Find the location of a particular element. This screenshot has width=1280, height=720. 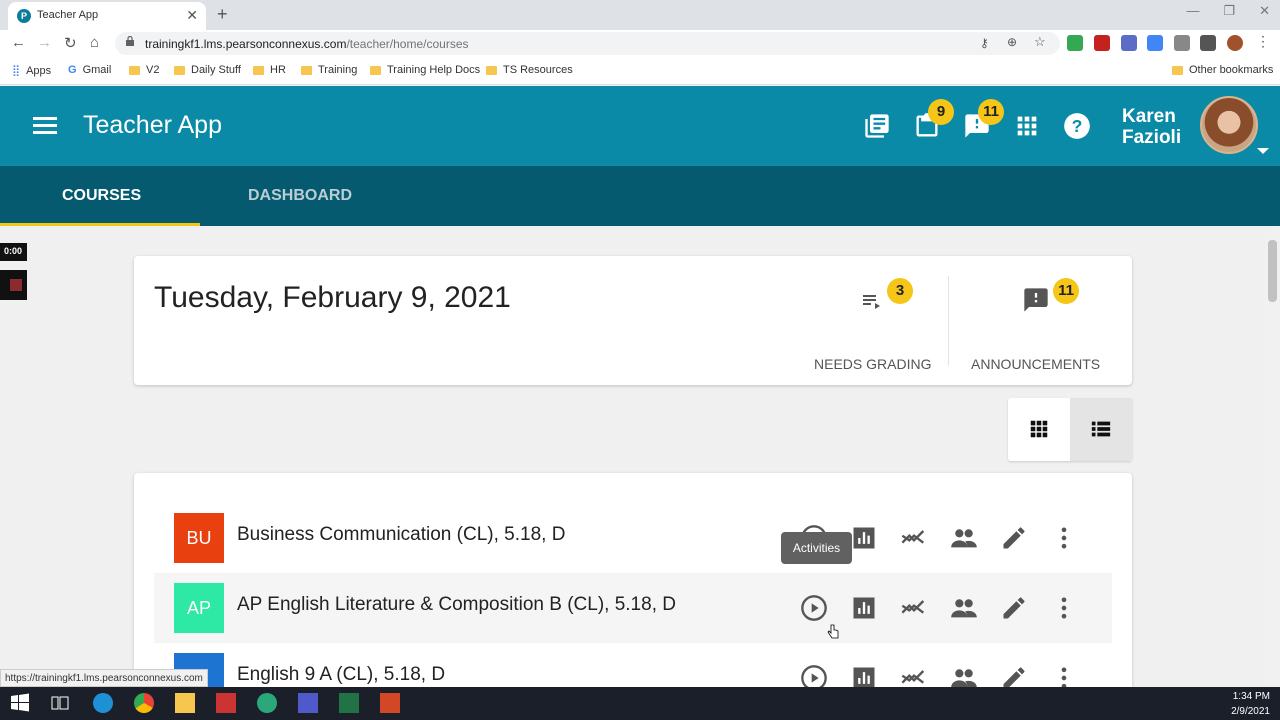

course-name: Business Communication (CL), 5.18, D is located at coordinates (401, 535).